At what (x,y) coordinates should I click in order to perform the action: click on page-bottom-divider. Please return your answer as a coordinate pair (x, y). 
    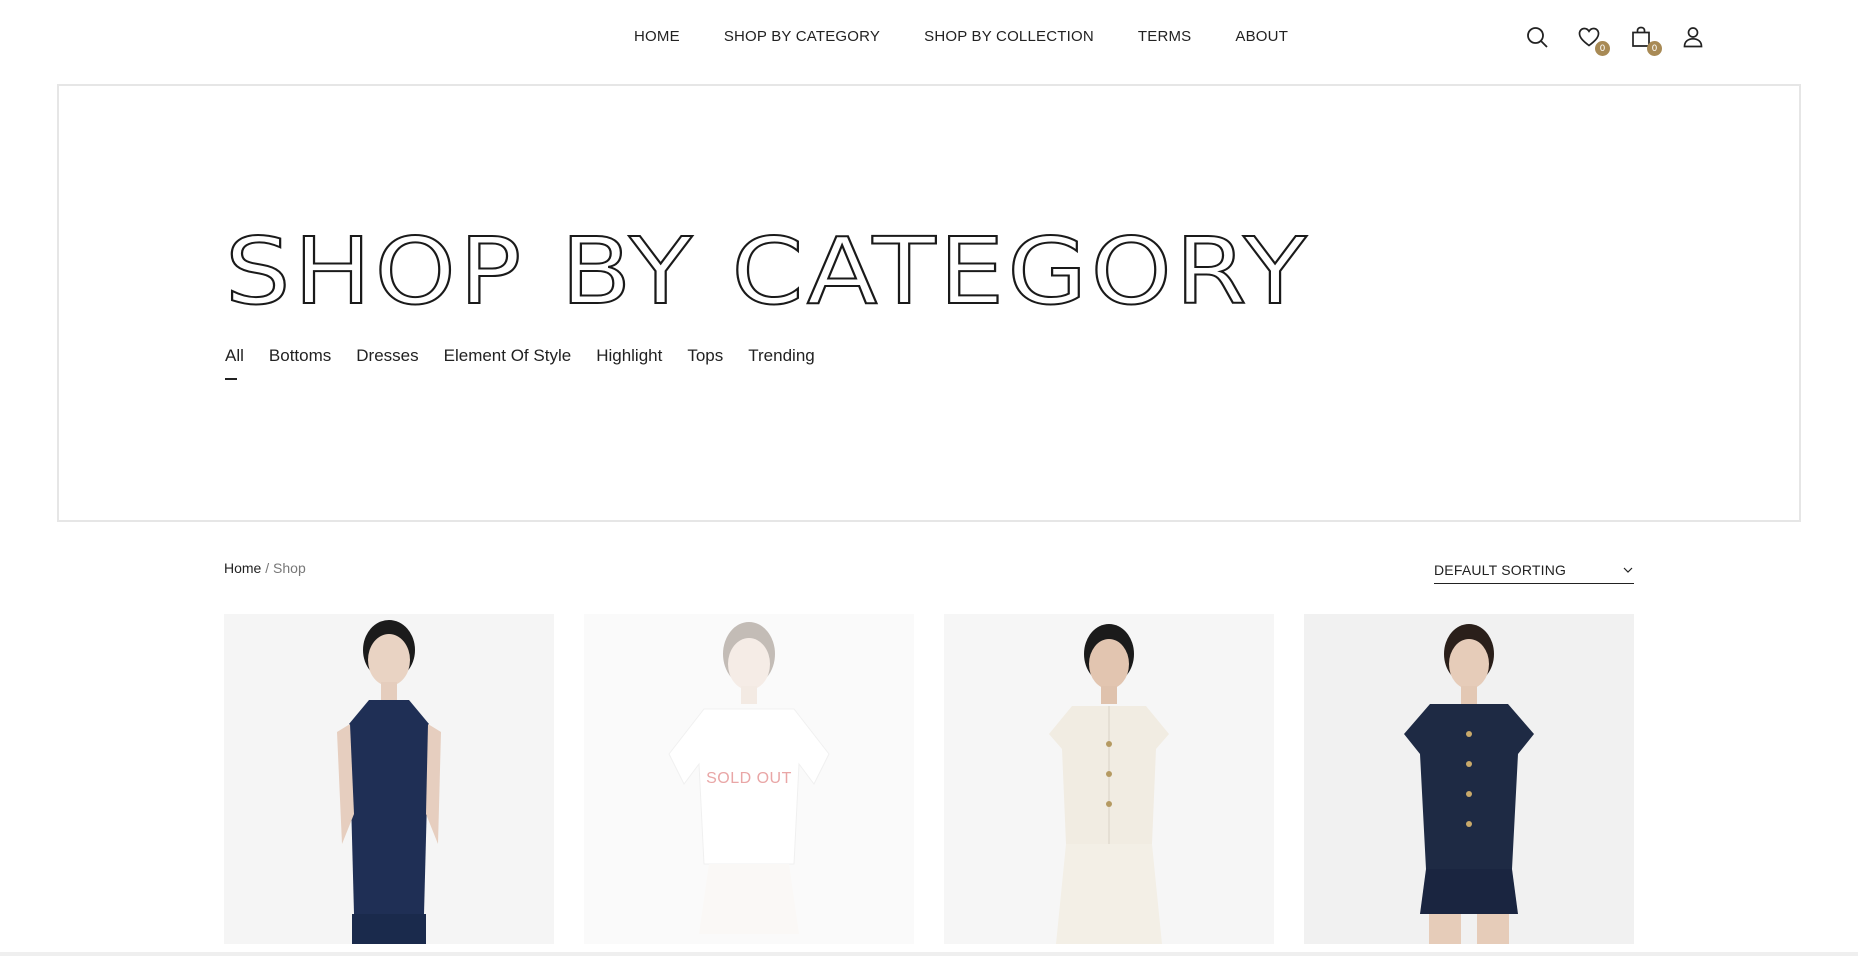
    Looking at the image, I should click on (929, 954).